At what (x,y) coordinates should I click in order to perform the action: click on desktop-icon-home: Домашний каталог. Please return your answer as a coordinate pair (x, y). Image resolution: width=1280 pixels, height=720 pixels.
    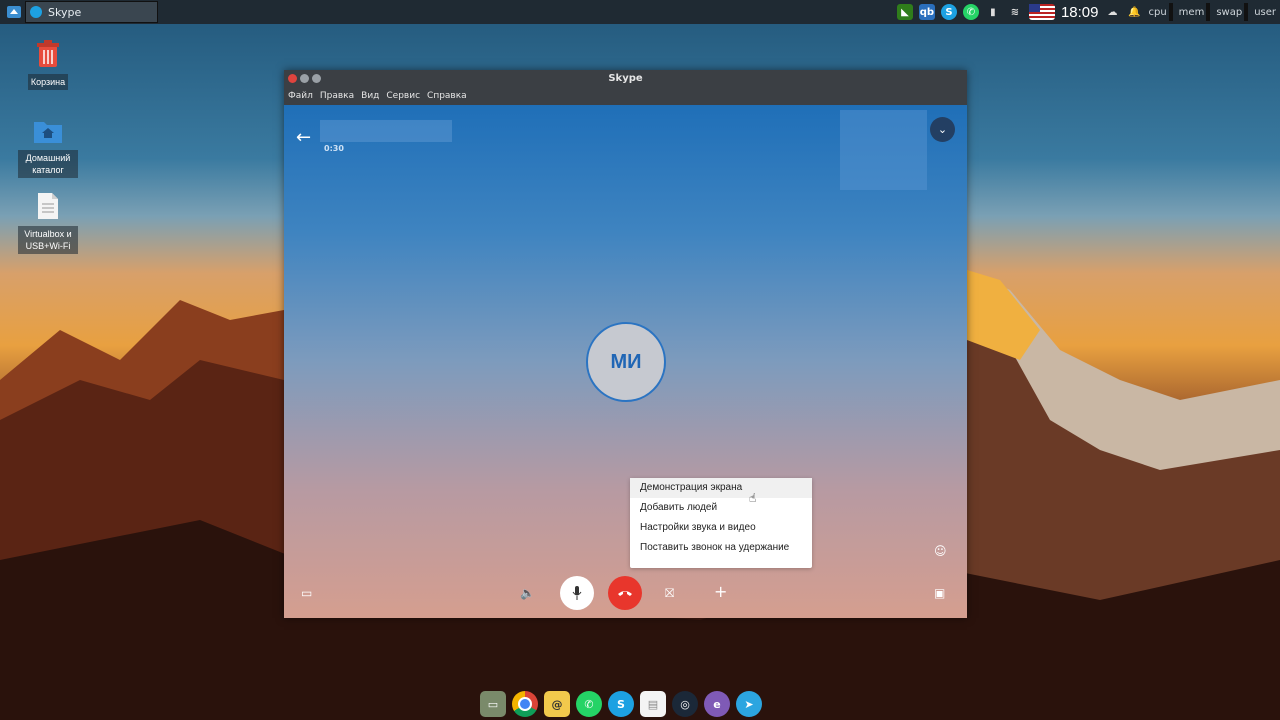
    Looking at the image, I should click on (48, 148).